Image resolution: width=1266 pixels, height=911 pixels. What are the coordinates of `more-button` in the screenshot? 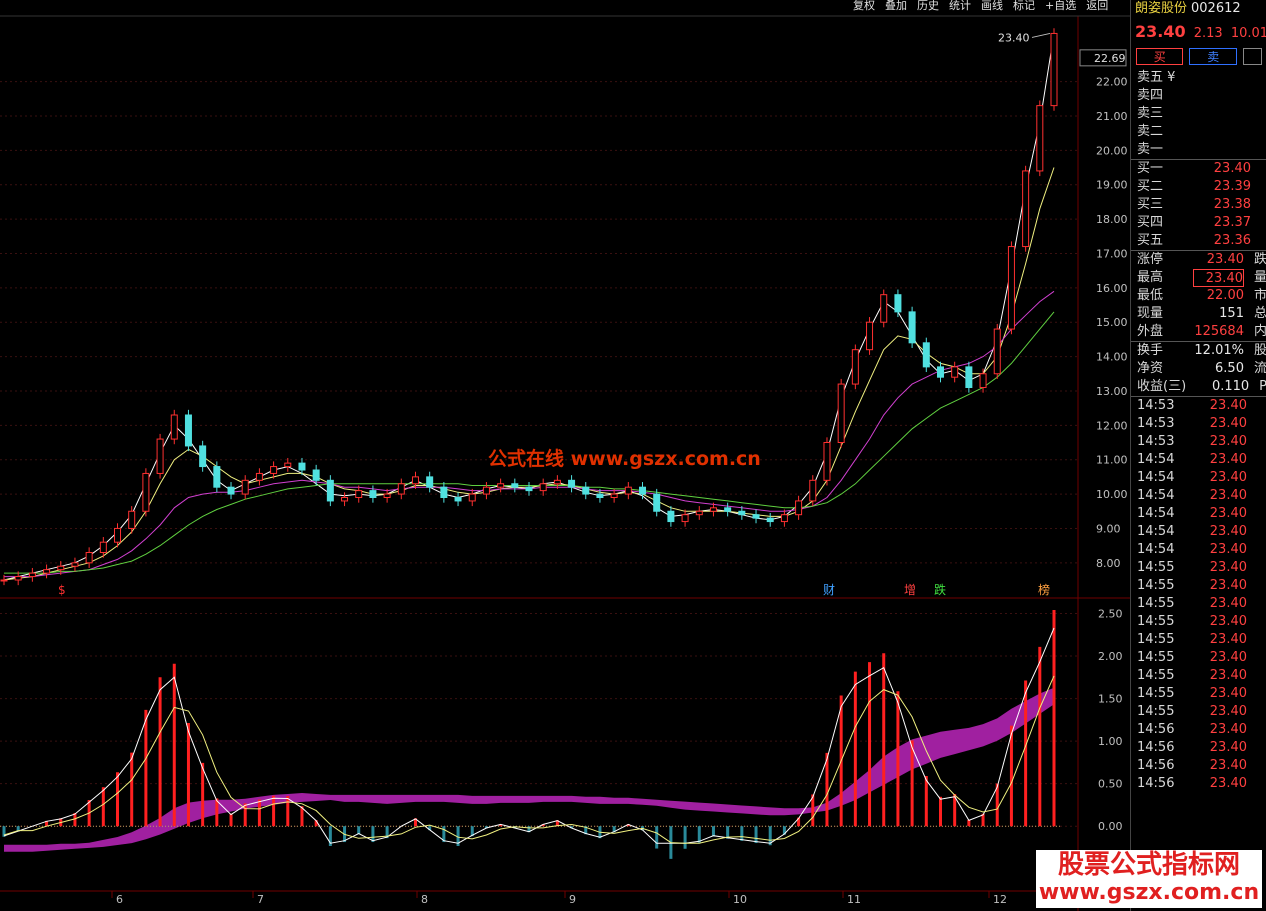 It's located at (1252, 56).